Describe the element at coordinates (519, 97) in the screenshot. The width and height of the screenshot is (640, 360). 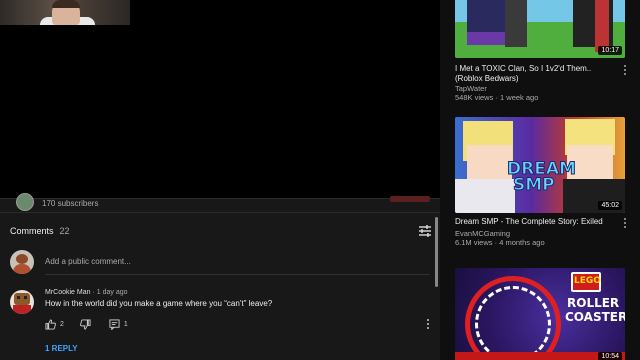
I see `video-age: 1 week ago` at that location.